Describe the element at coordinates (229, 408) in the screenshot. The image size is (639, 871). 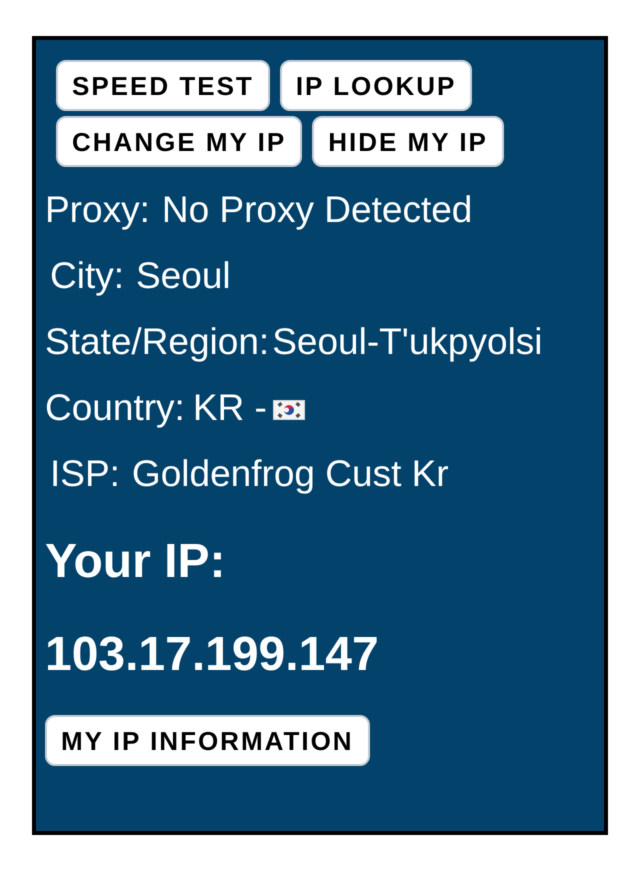
I see `field-value: KR -` at that location.